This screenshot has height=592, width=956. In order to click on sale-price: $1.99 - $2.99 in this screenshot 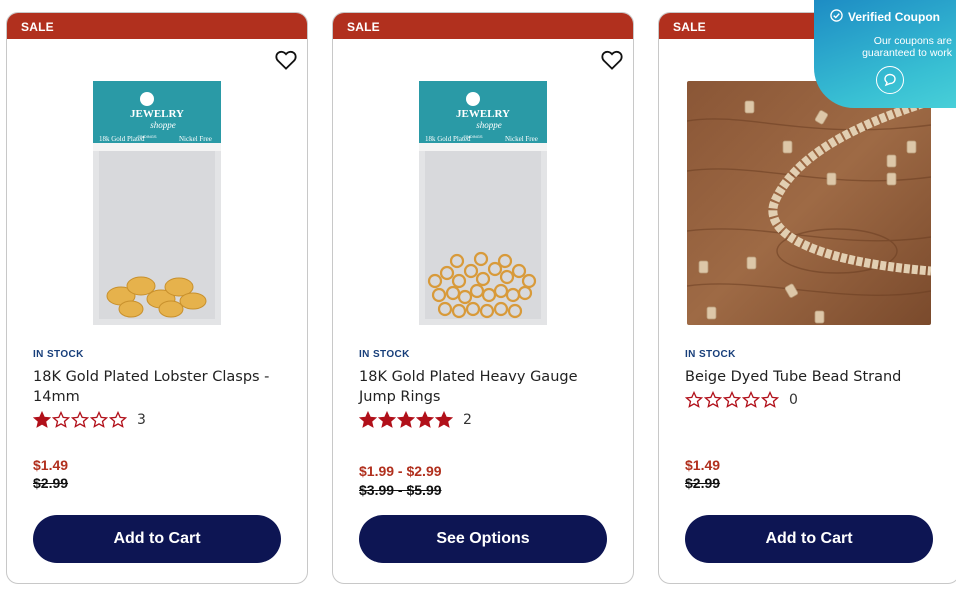, I will do `click(400, 471)`.